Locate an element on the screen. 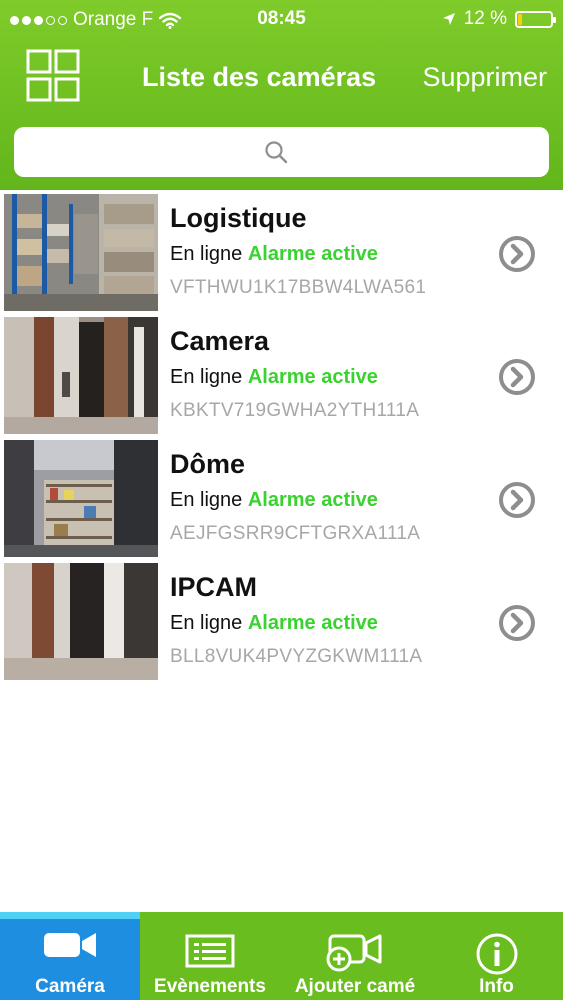  list-icon is located at coordinates (210, 951).